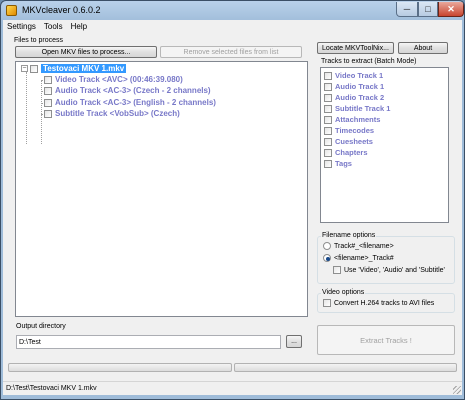  I want to click on extract-item-label: Audio Track 2, so click(360, 97).